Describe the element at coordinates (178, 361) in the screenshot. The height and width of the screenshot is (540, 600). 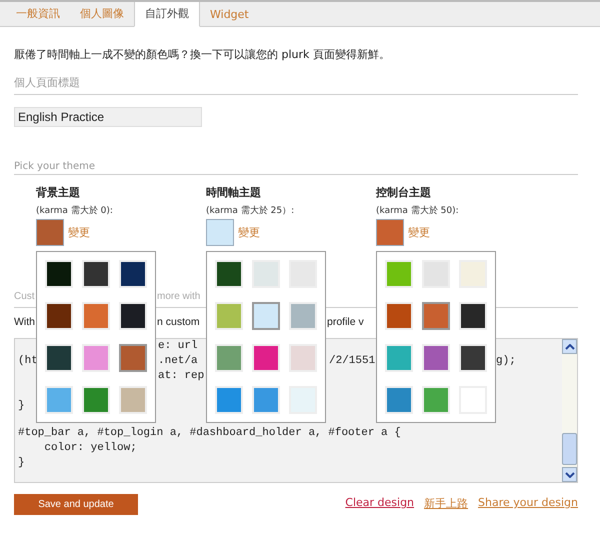
I see `code-text: .net/a` at that location.